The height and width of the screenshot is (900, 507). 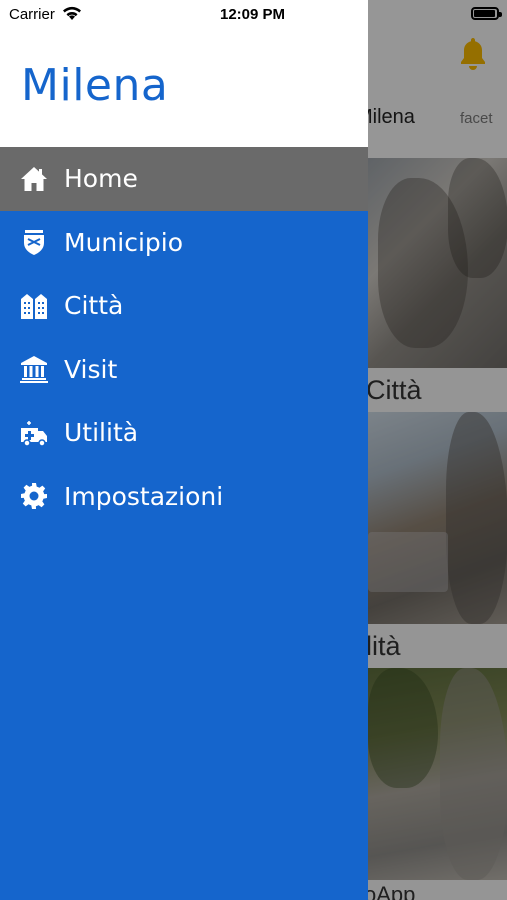 What do you see at coordinates (101, 433) in the screenshot?
I see `menu-item-label: Utilità` at bounding box center [101, 433].